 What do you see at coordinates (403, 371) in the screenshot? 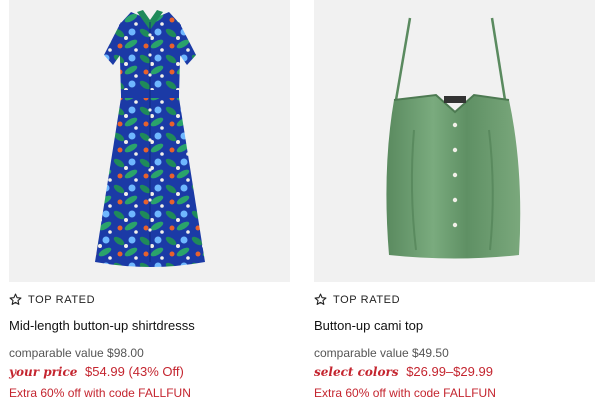
I see `price-row: select colors $26.99–$29.99` at bounding box center [403, 371].